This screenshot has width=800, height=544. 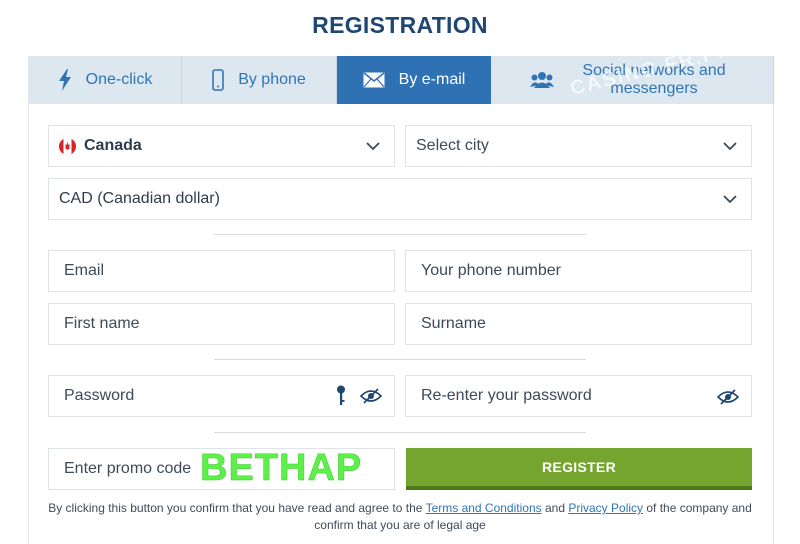 I want to click on legal-and: and, so click(x=554, y=508).